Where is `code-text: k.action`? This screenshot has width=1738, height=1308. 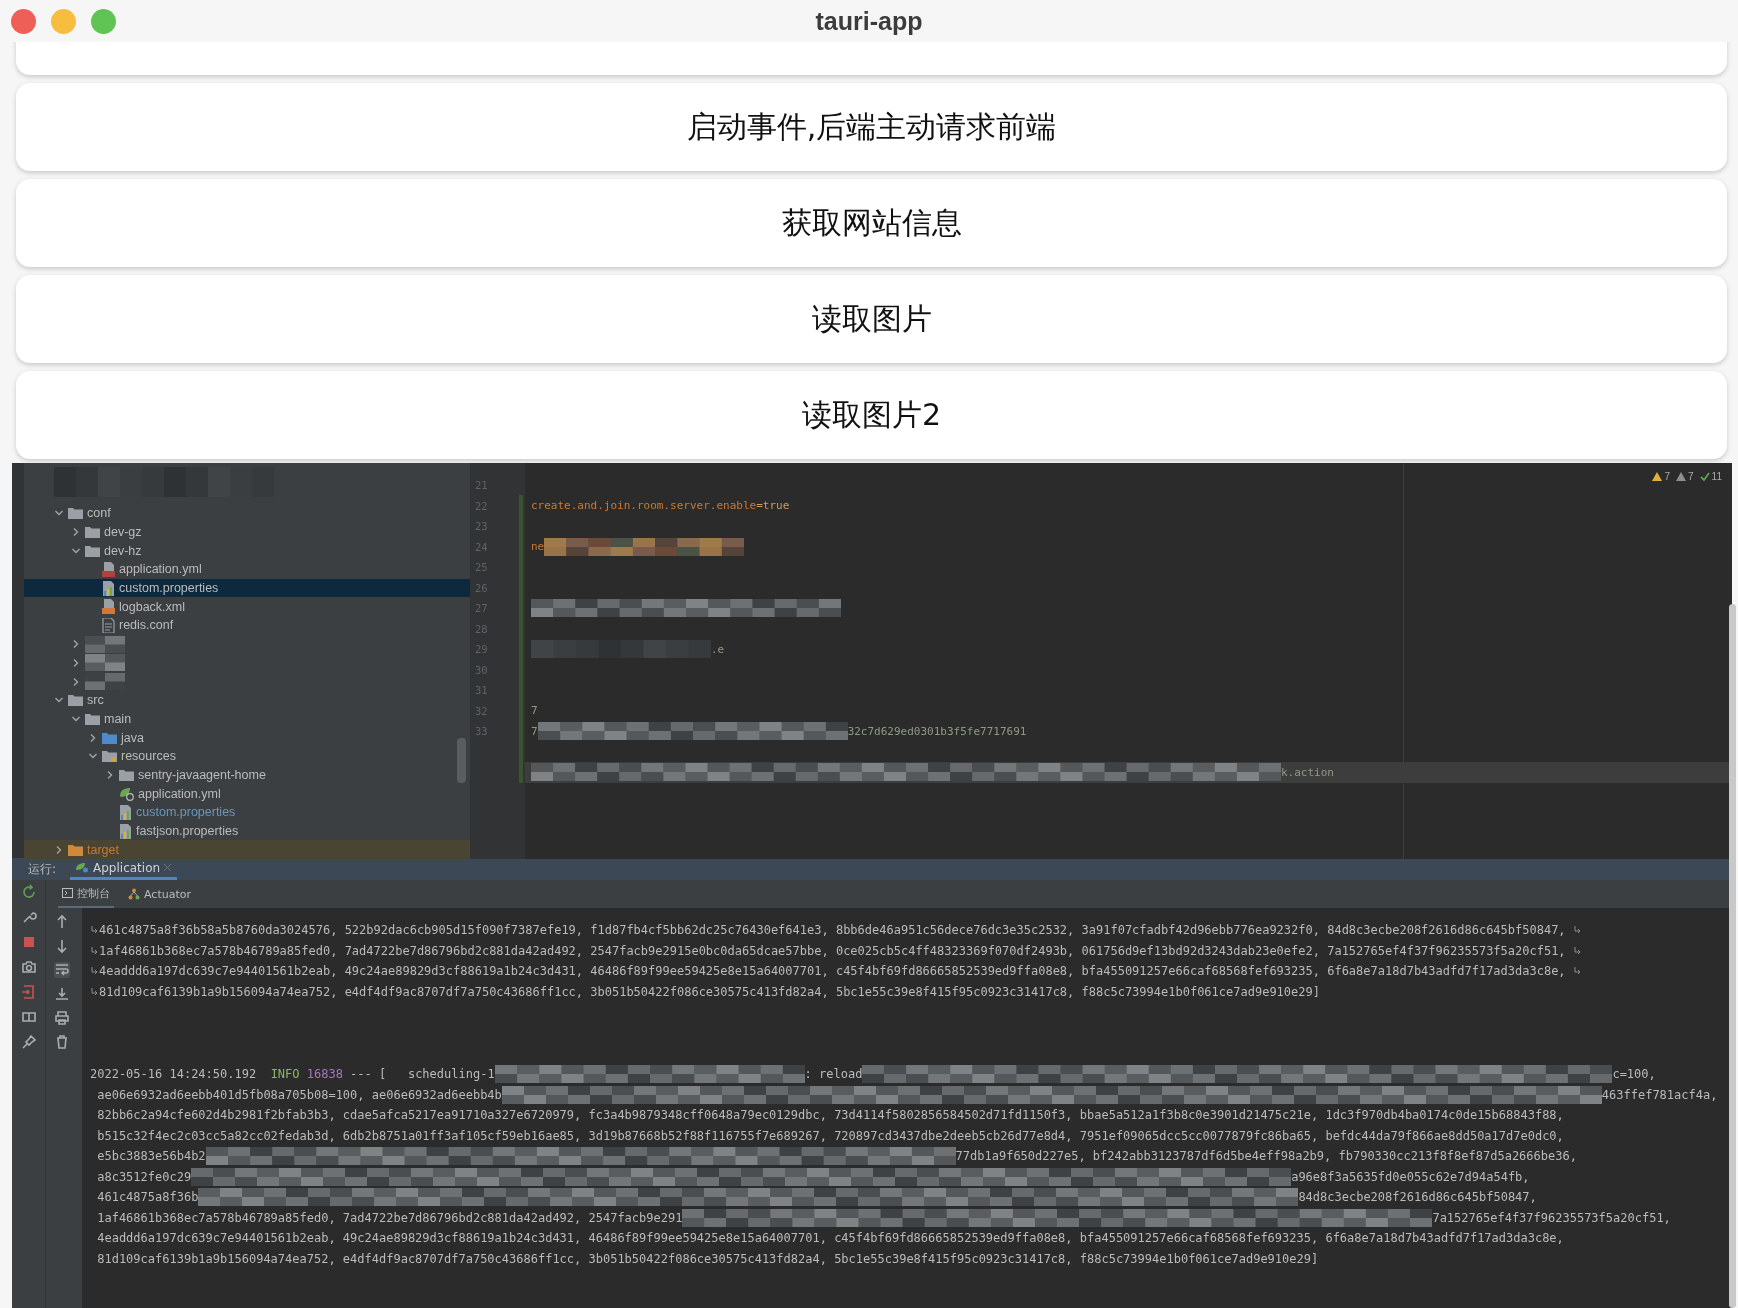
code-text: k.action is located at coordinates (1307, 772).